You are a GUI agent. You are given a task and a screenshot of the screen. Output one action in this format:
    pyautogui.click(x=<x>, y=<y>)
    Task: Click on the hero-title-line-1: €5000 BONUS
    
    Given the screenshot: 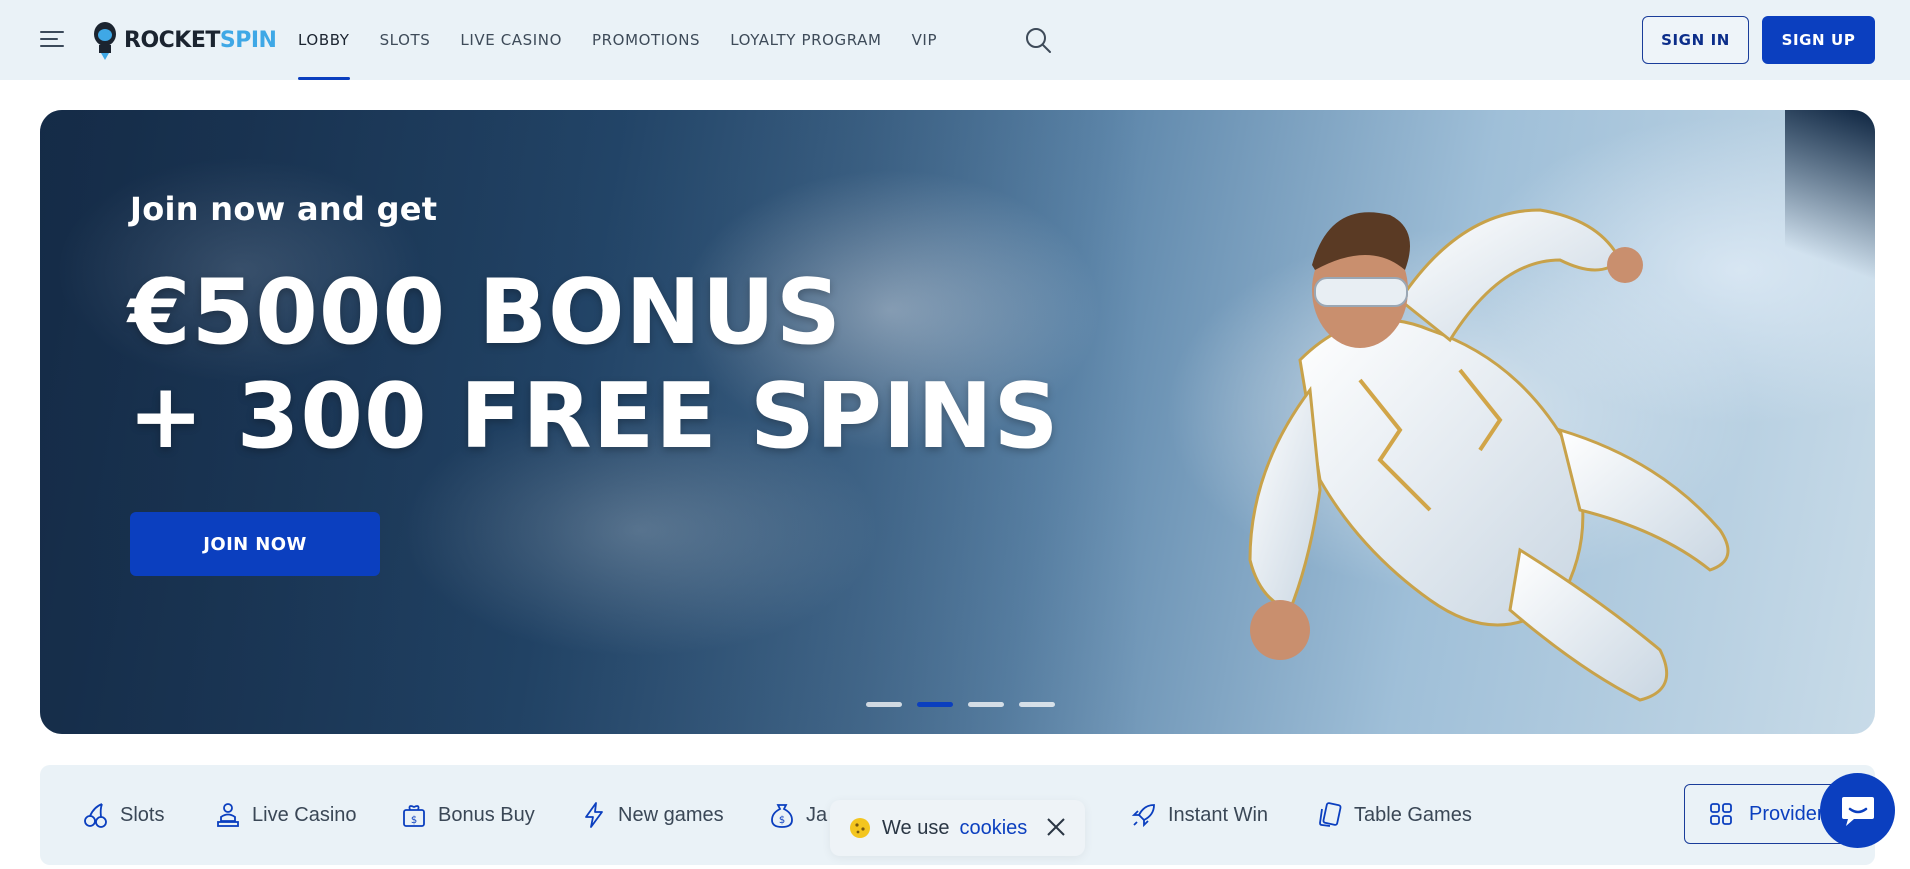 What is the action you would take?
    pyautogui.click(x=485, y=312)
    